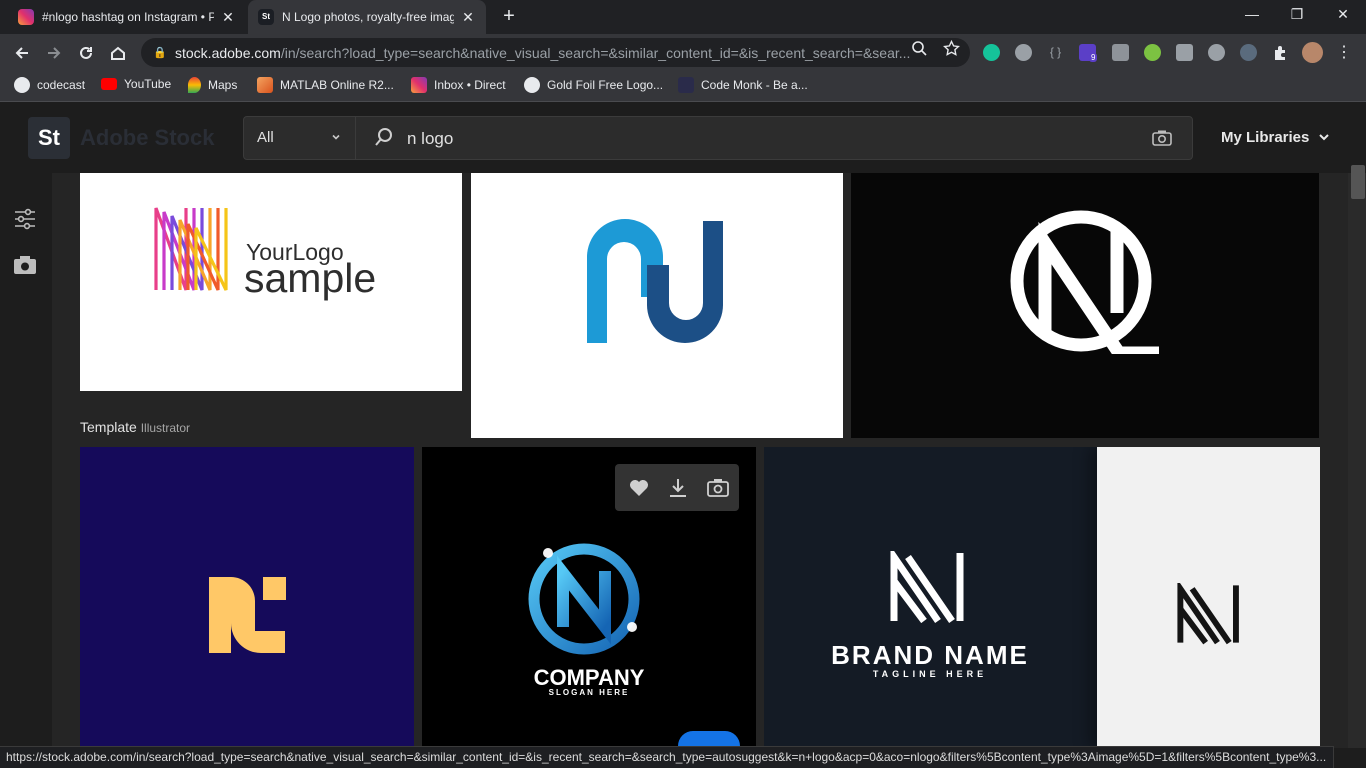 The image size is (1366, 768). Describe the element at coordinates (109, 84) in the screenshot. I see `youtube-icon` at that location.